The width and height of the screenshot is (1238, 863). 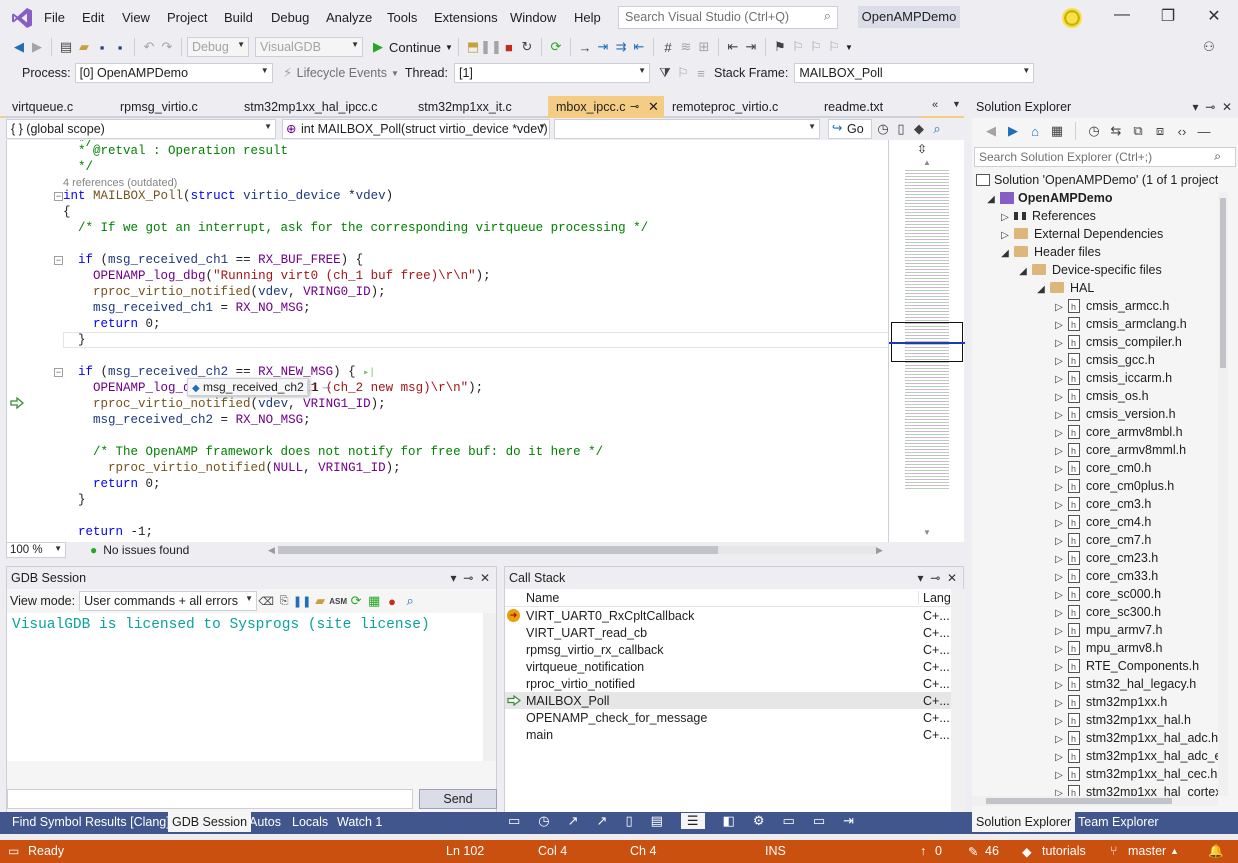 What do you see at coordinates (310, 822) in the screenshot?
I see `tab-locals: Locals` at bounding box center [310, 822].